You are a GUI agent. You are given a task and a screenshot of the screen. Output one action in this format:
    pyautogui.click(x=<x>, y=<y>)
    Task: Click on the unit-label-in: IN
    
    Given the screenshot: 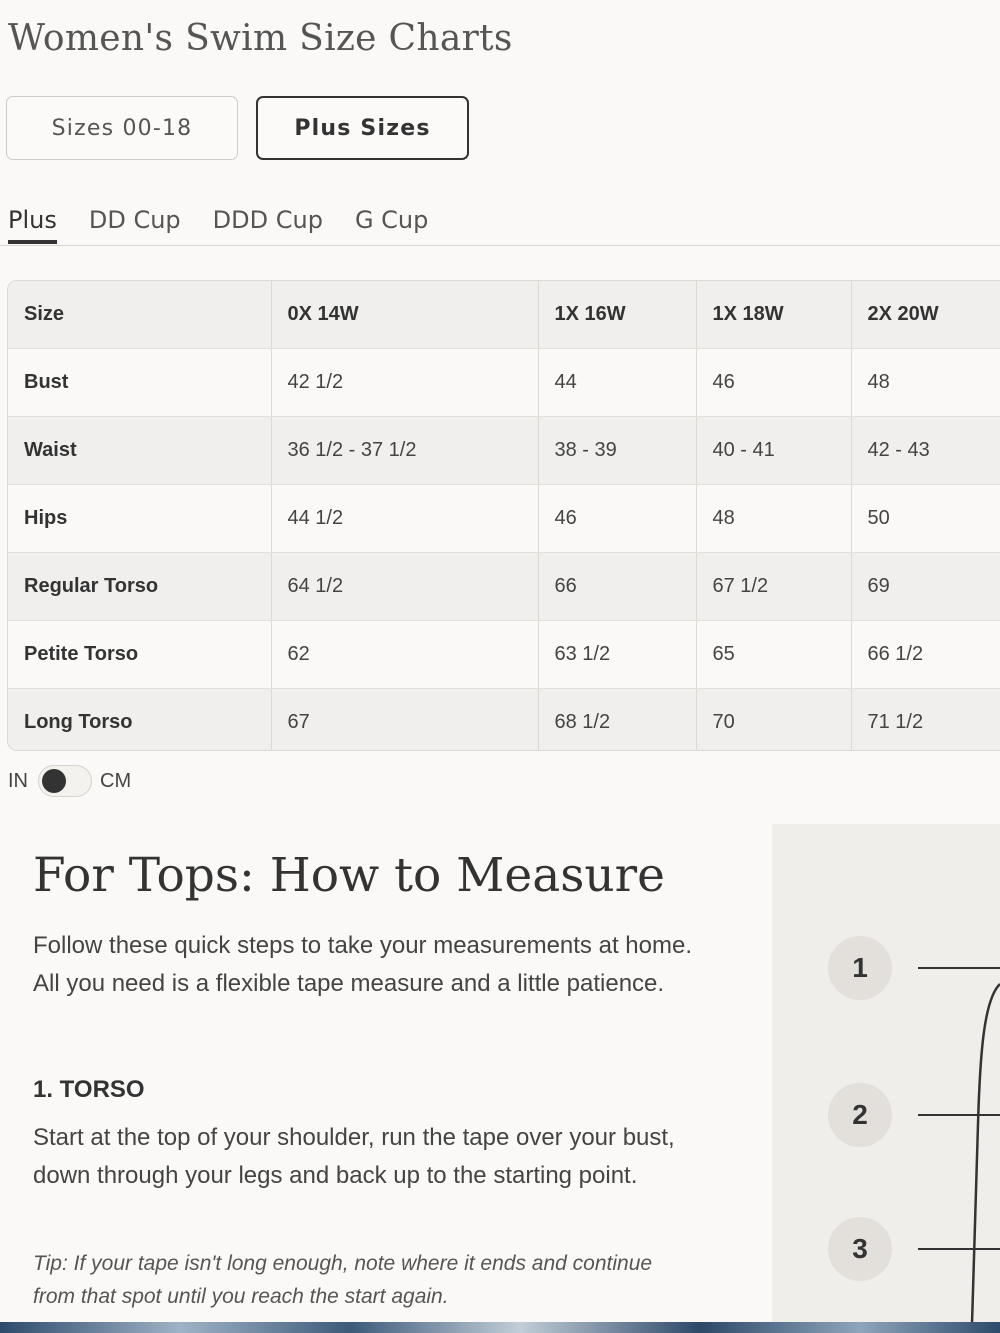 What is the action you would take?
    pyautogui.click(x=18, y=780)
    